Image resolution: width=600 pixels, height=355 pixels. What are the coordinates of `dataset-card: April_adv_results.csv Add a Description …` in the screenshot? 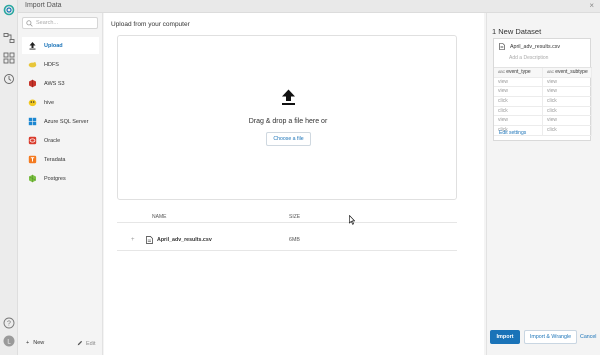 It's located at (542, 89).